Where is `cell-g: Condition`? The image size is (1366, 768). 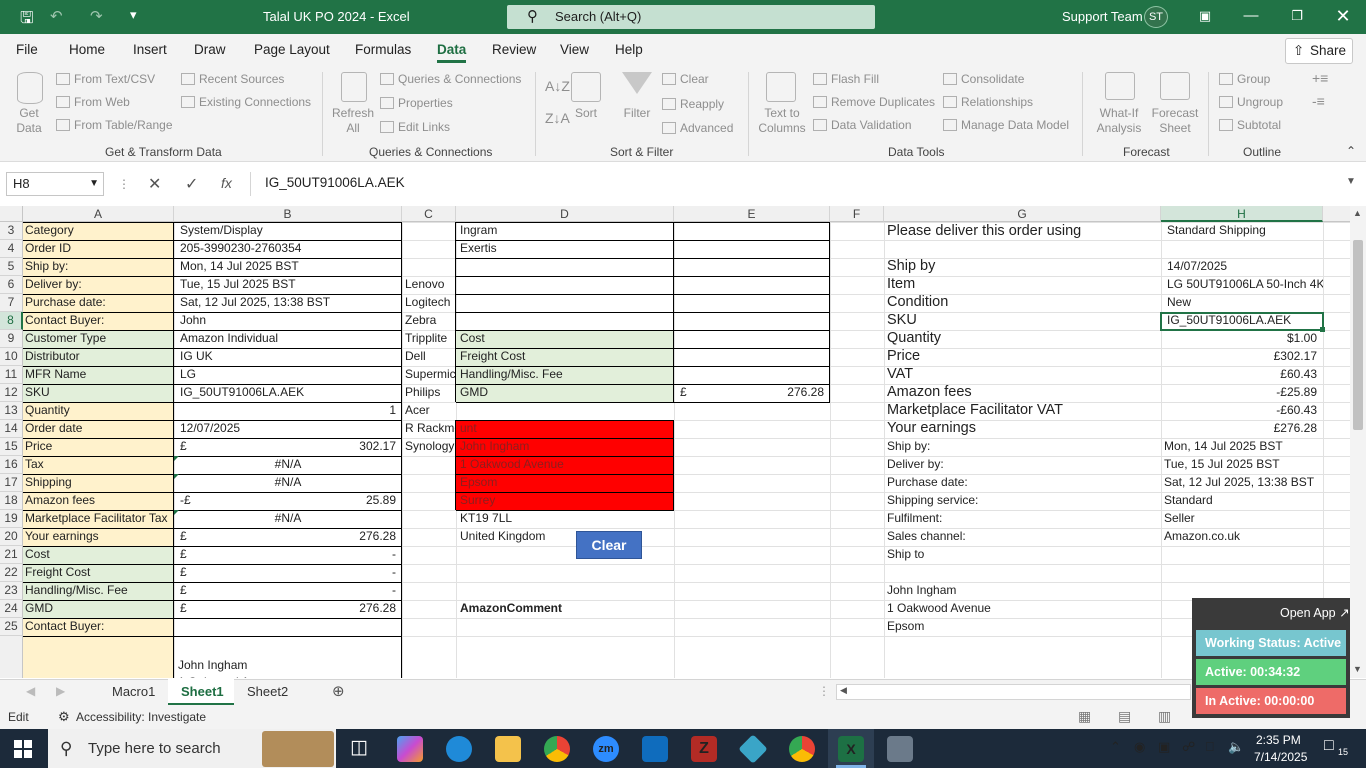 cell-g: Condition is located at coordinates (1022, 303).